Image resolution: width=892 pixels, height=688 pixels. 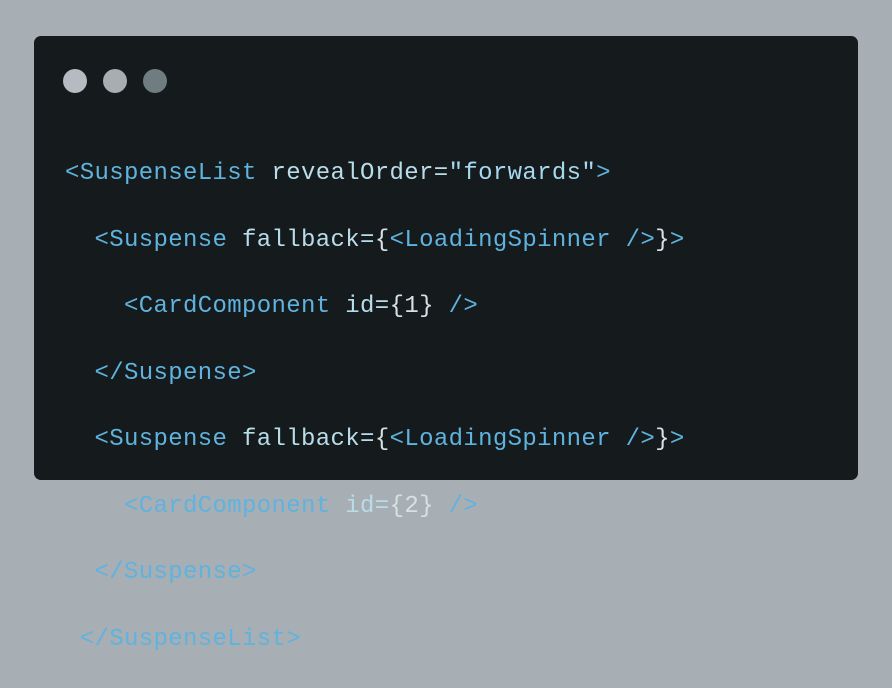 What do you see at coordinates (411, 506) in the screenshot?
I see `code-token: {2}` at bounding box center [411, 506].